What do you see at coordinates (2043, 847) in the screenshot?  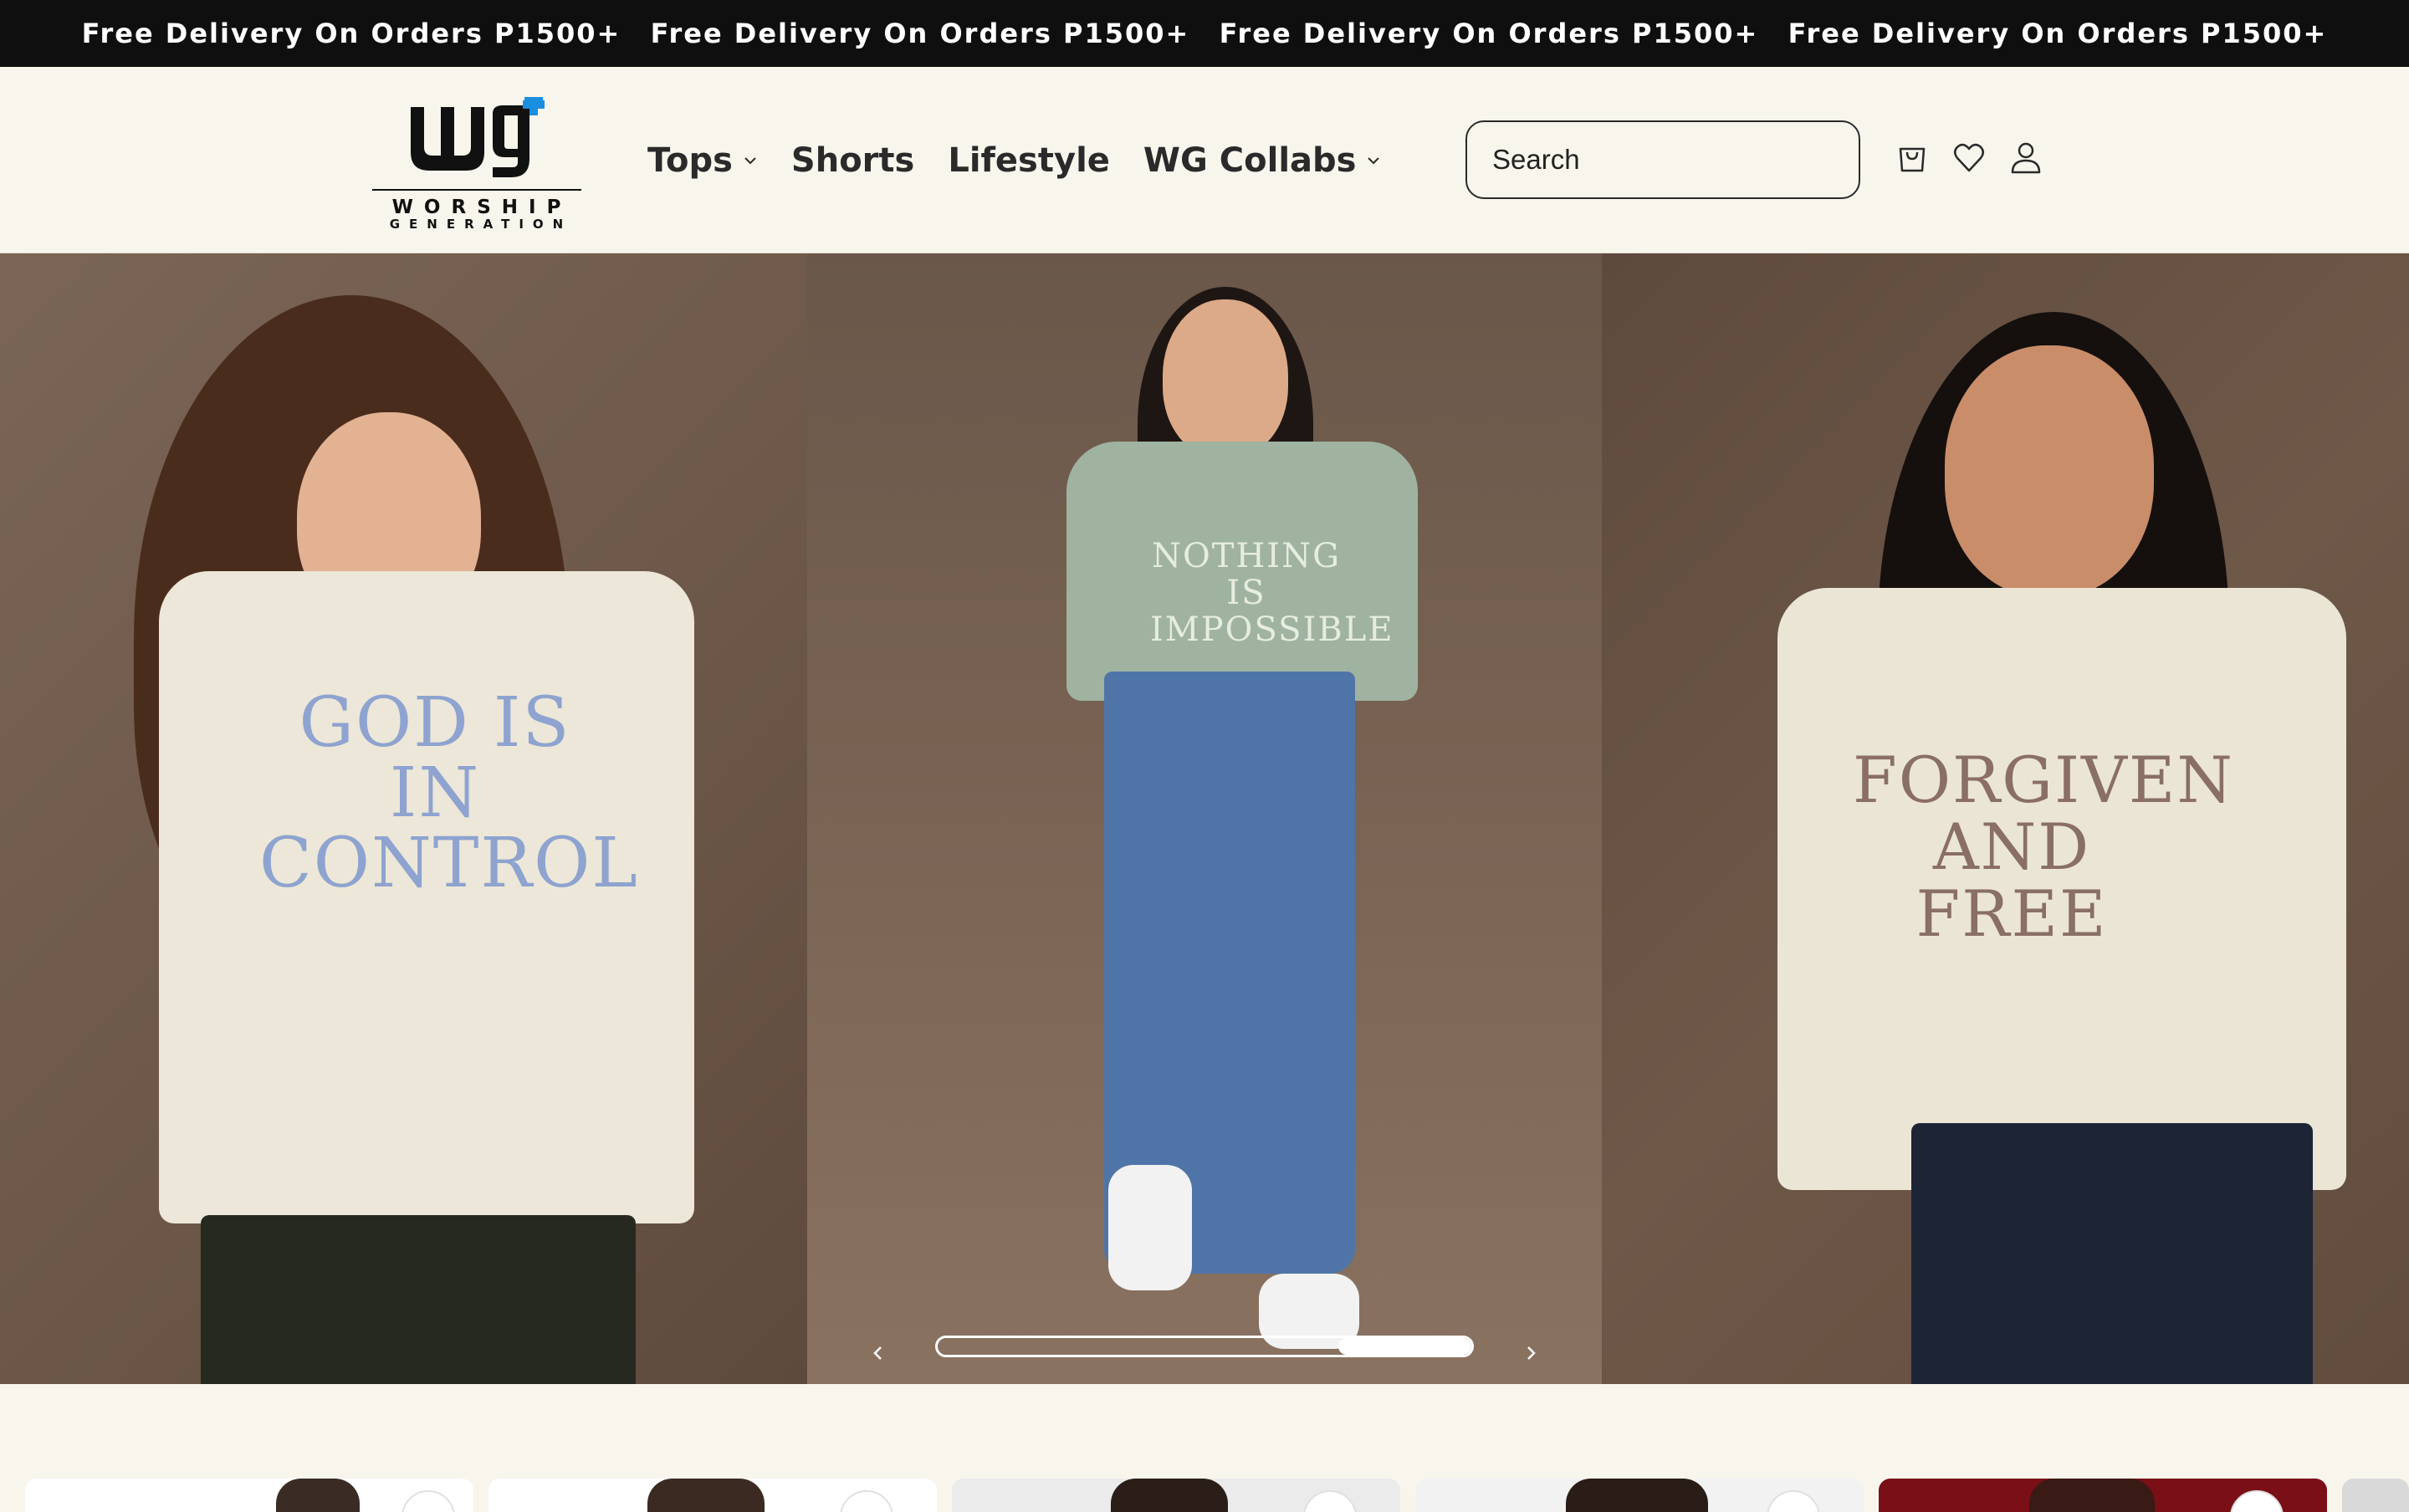 I see `shirt-print: FORGIVEN AND FREE` at bounding box center [2043, 847].